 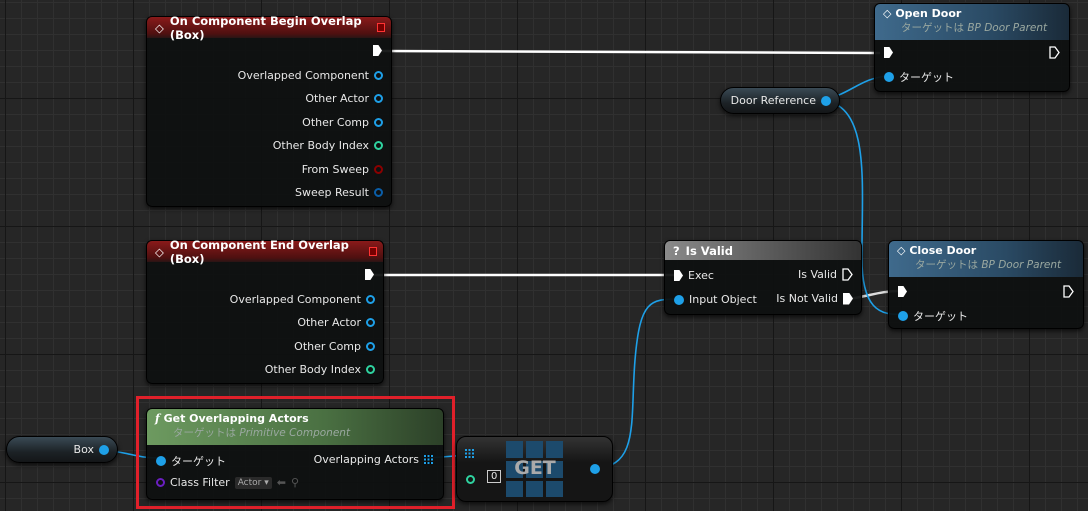 I want to click on pin-label: Exec, so click(x=701, y=275).